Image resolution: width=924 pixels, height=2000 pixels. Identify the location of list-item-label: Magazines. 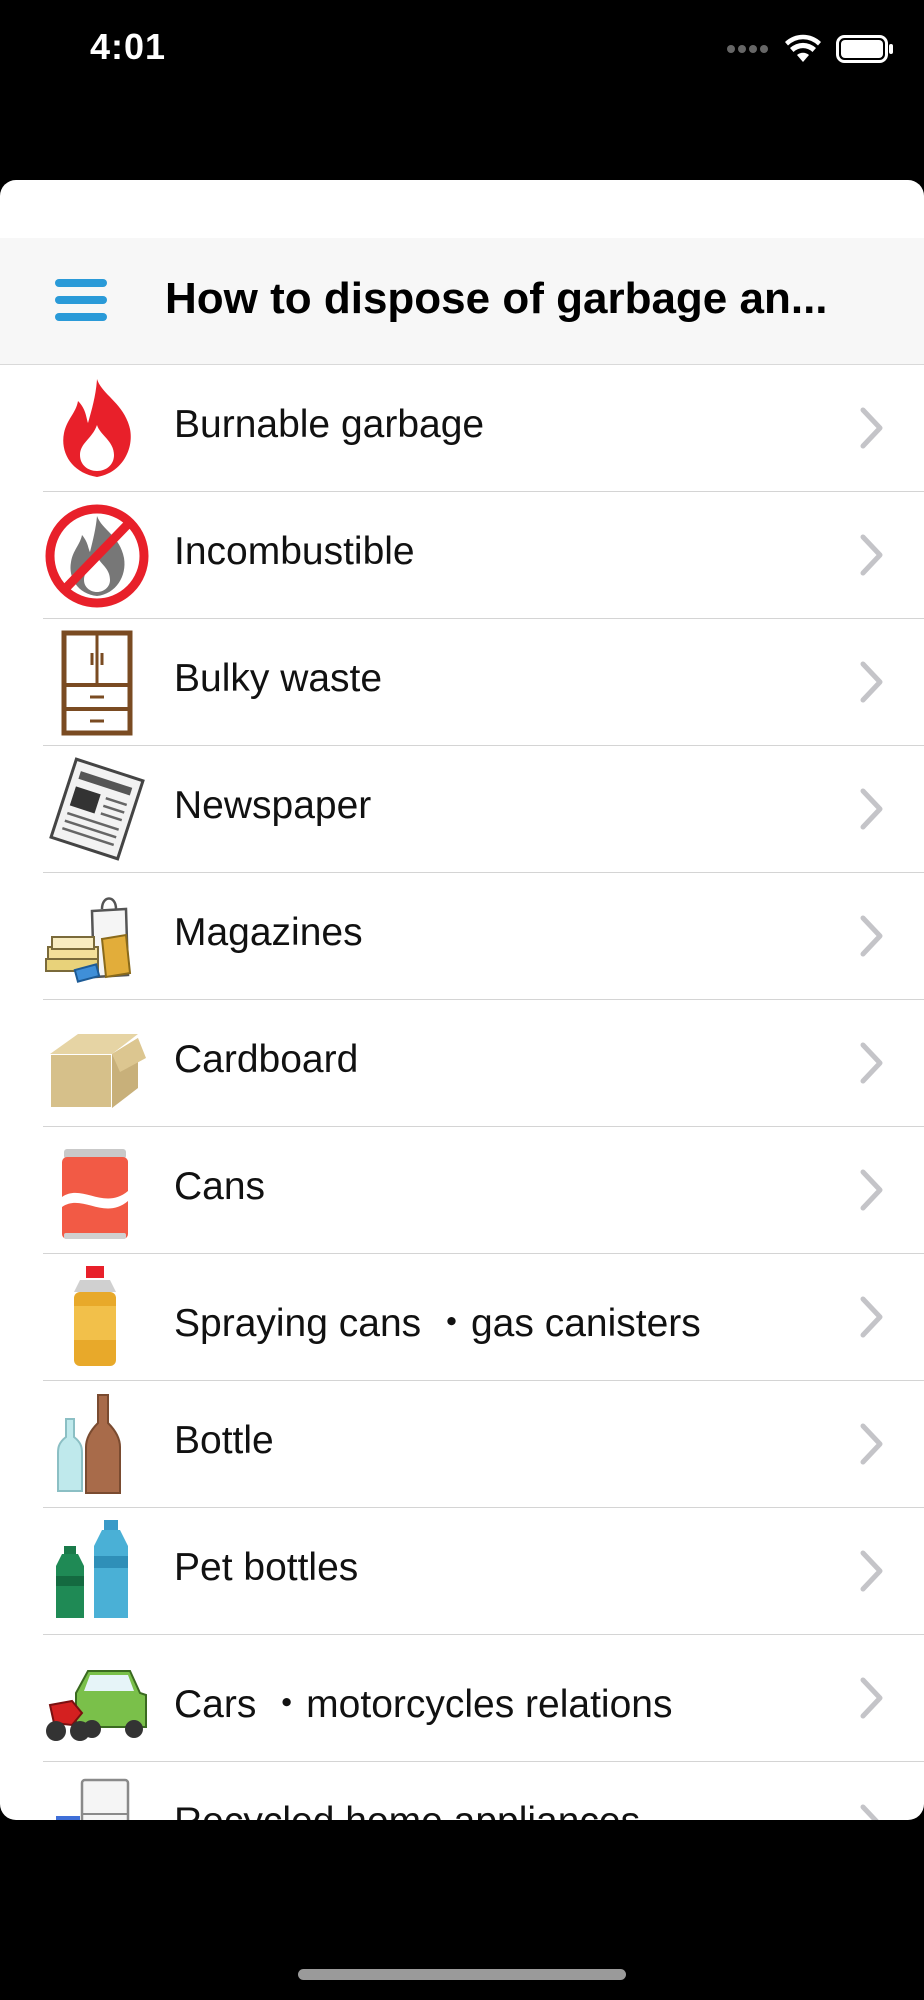
(268, 932).